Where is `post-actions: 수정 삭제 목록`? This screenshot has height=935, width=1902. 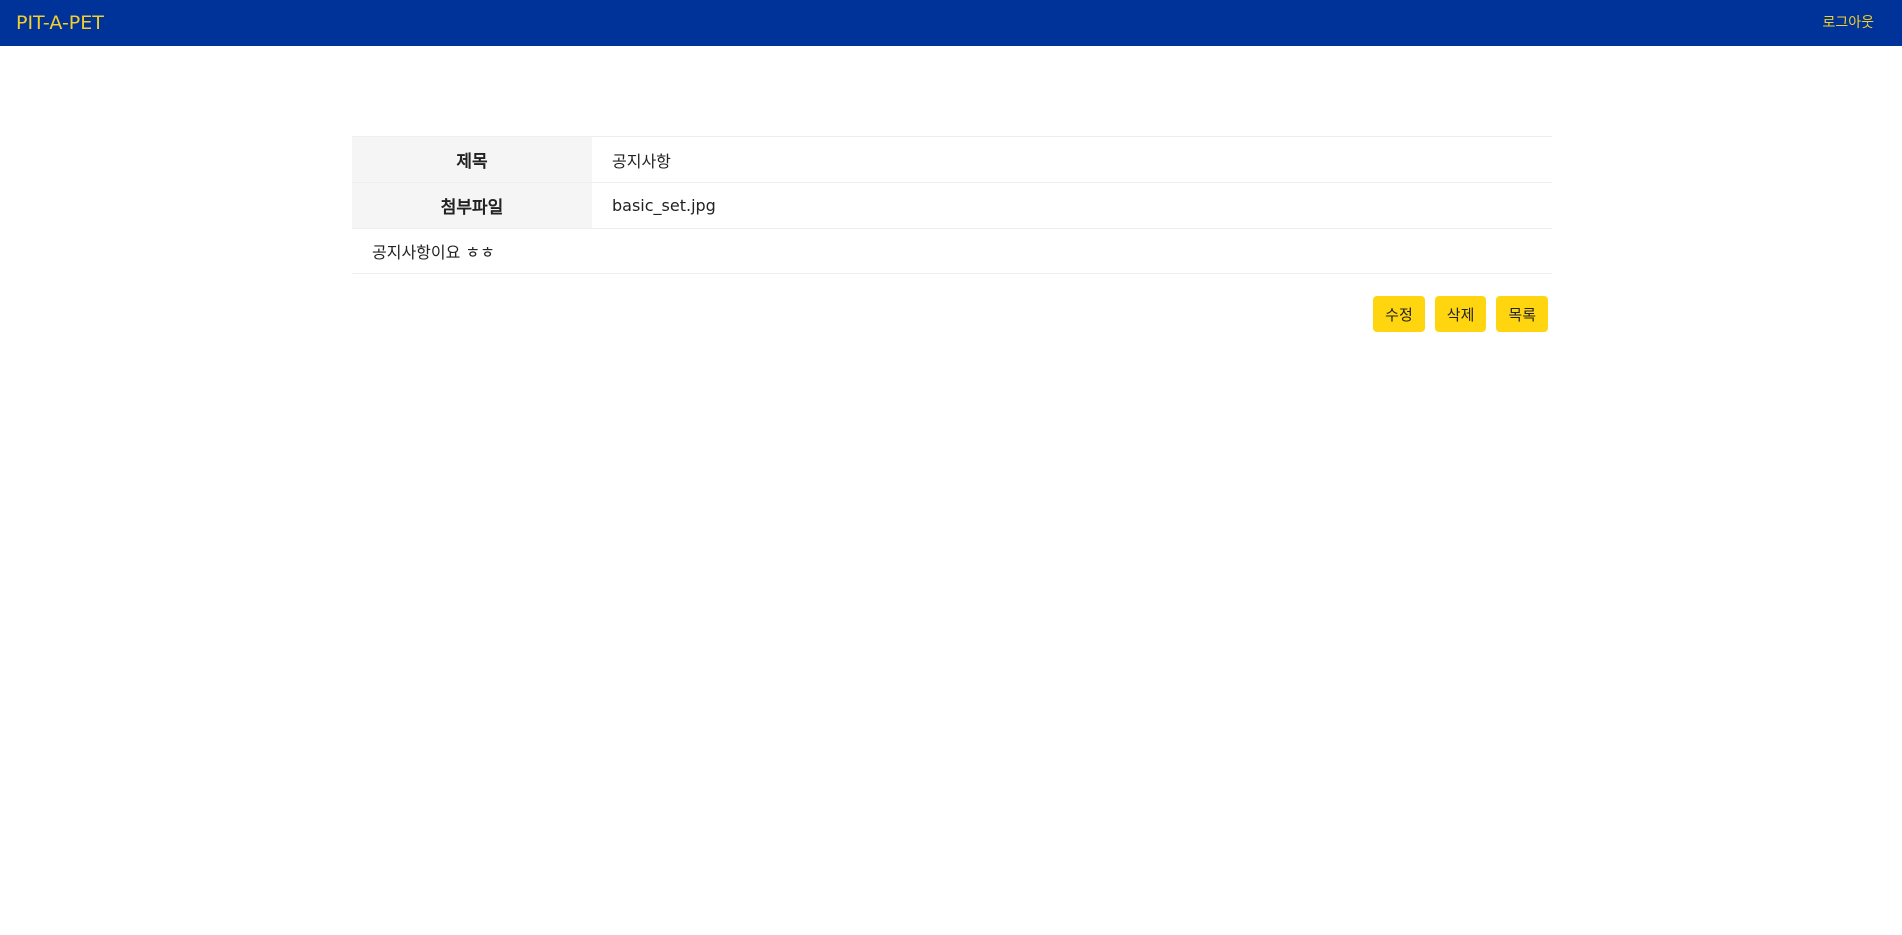
post-actions: 수정 삭제 목록 is located at coordinates (1460, 314).